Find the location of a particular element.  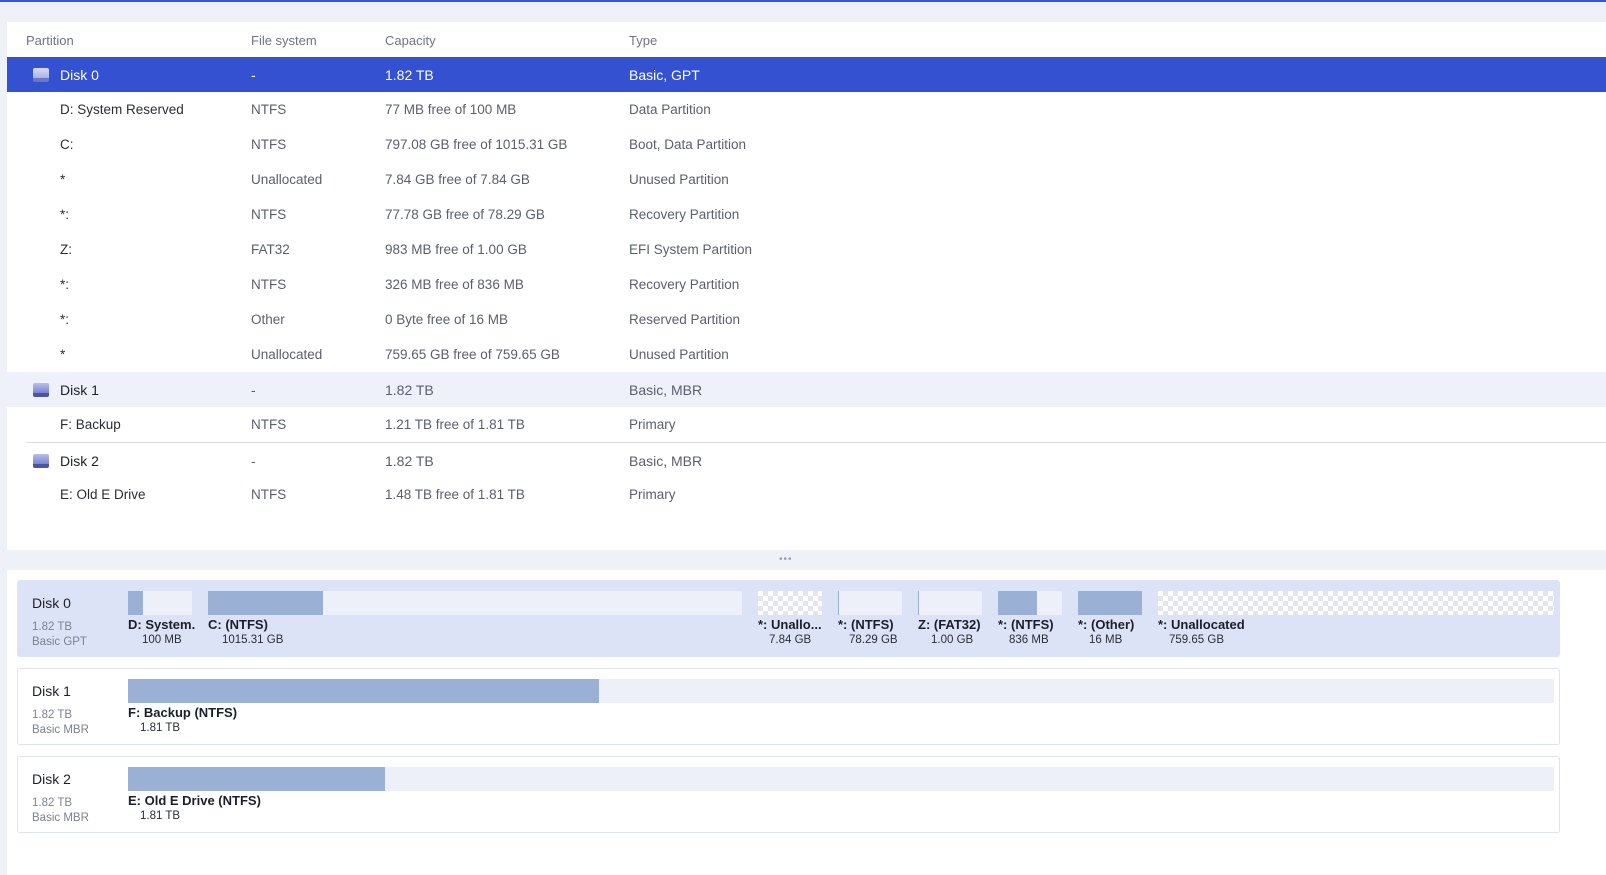

row-capacity: 983 MB free of 1.00 GB is located at coordinates (456, 249).